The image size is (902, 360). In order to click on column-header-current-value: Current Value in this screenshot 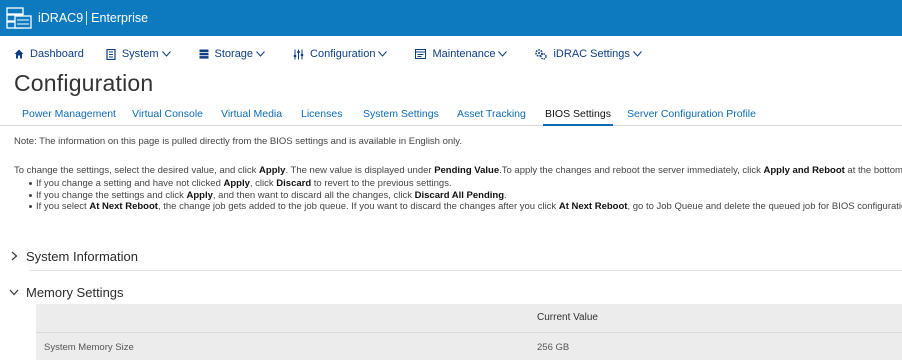, I will do `click(567, 317)`.